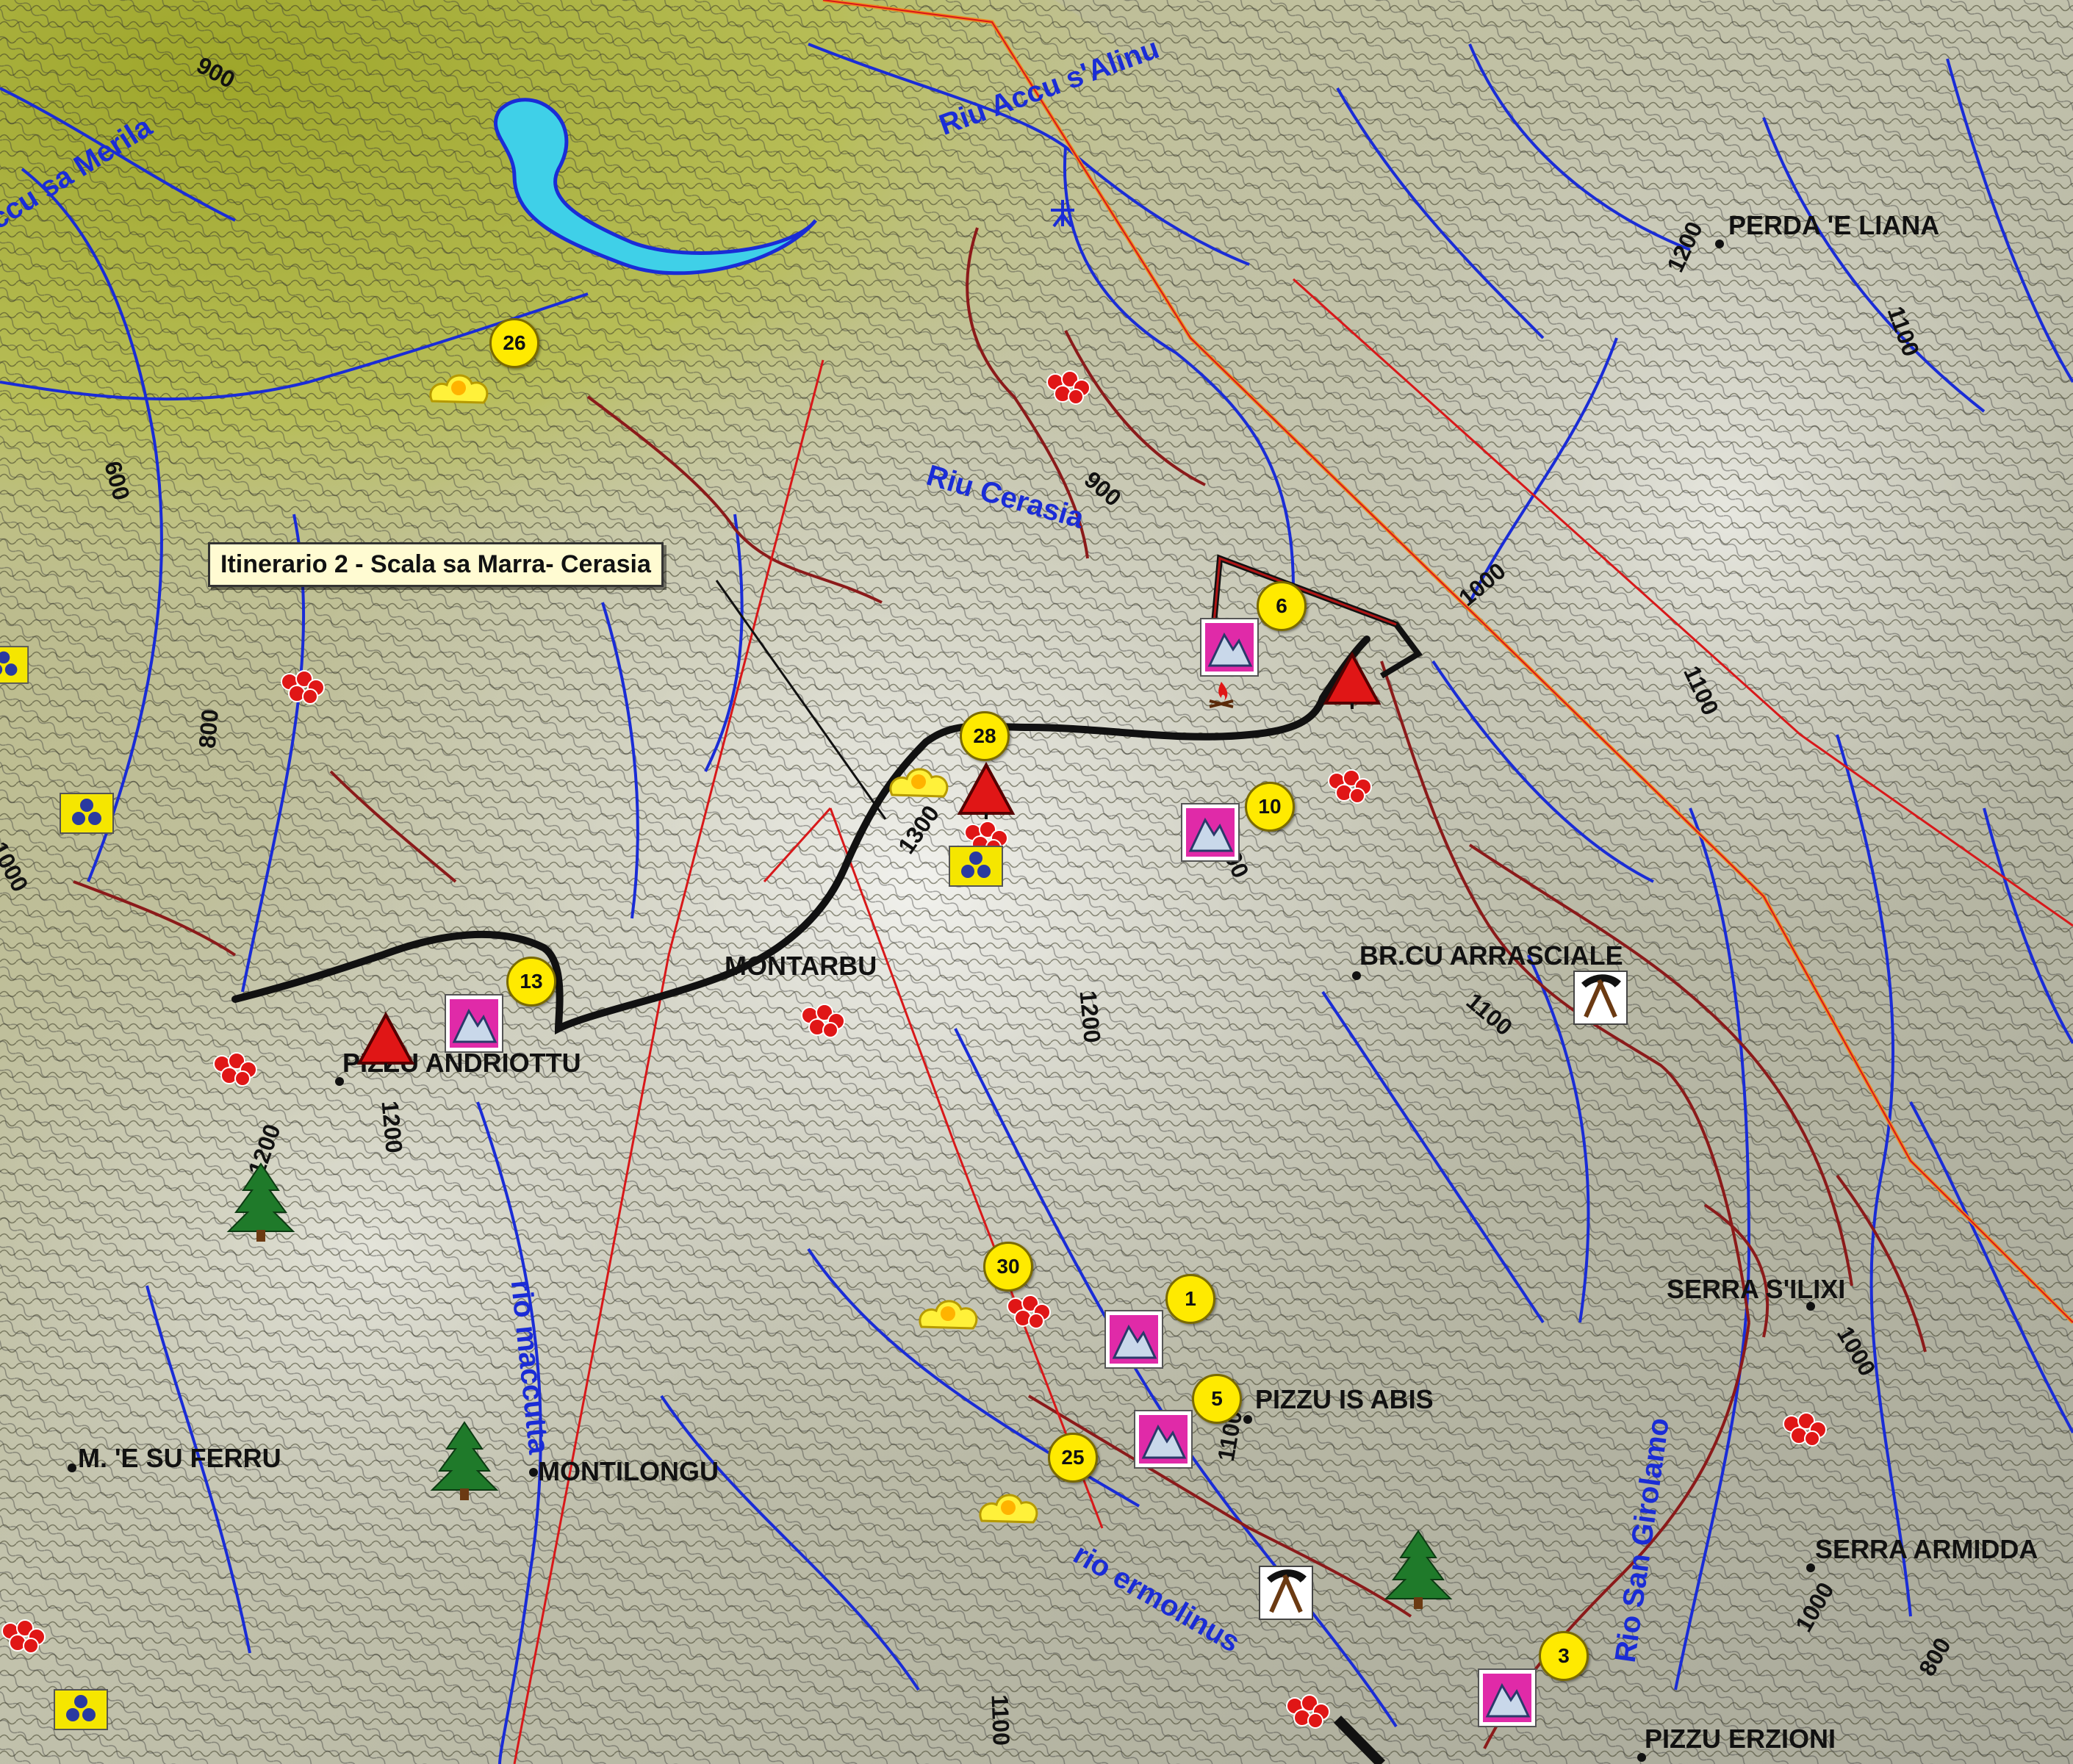 Image resolution: width=2073 pixels, height=1764 pixels. Describe the element at coordinates (1190, 1299) in the screenshot. I see `waypoint-badge: 1` at that location.